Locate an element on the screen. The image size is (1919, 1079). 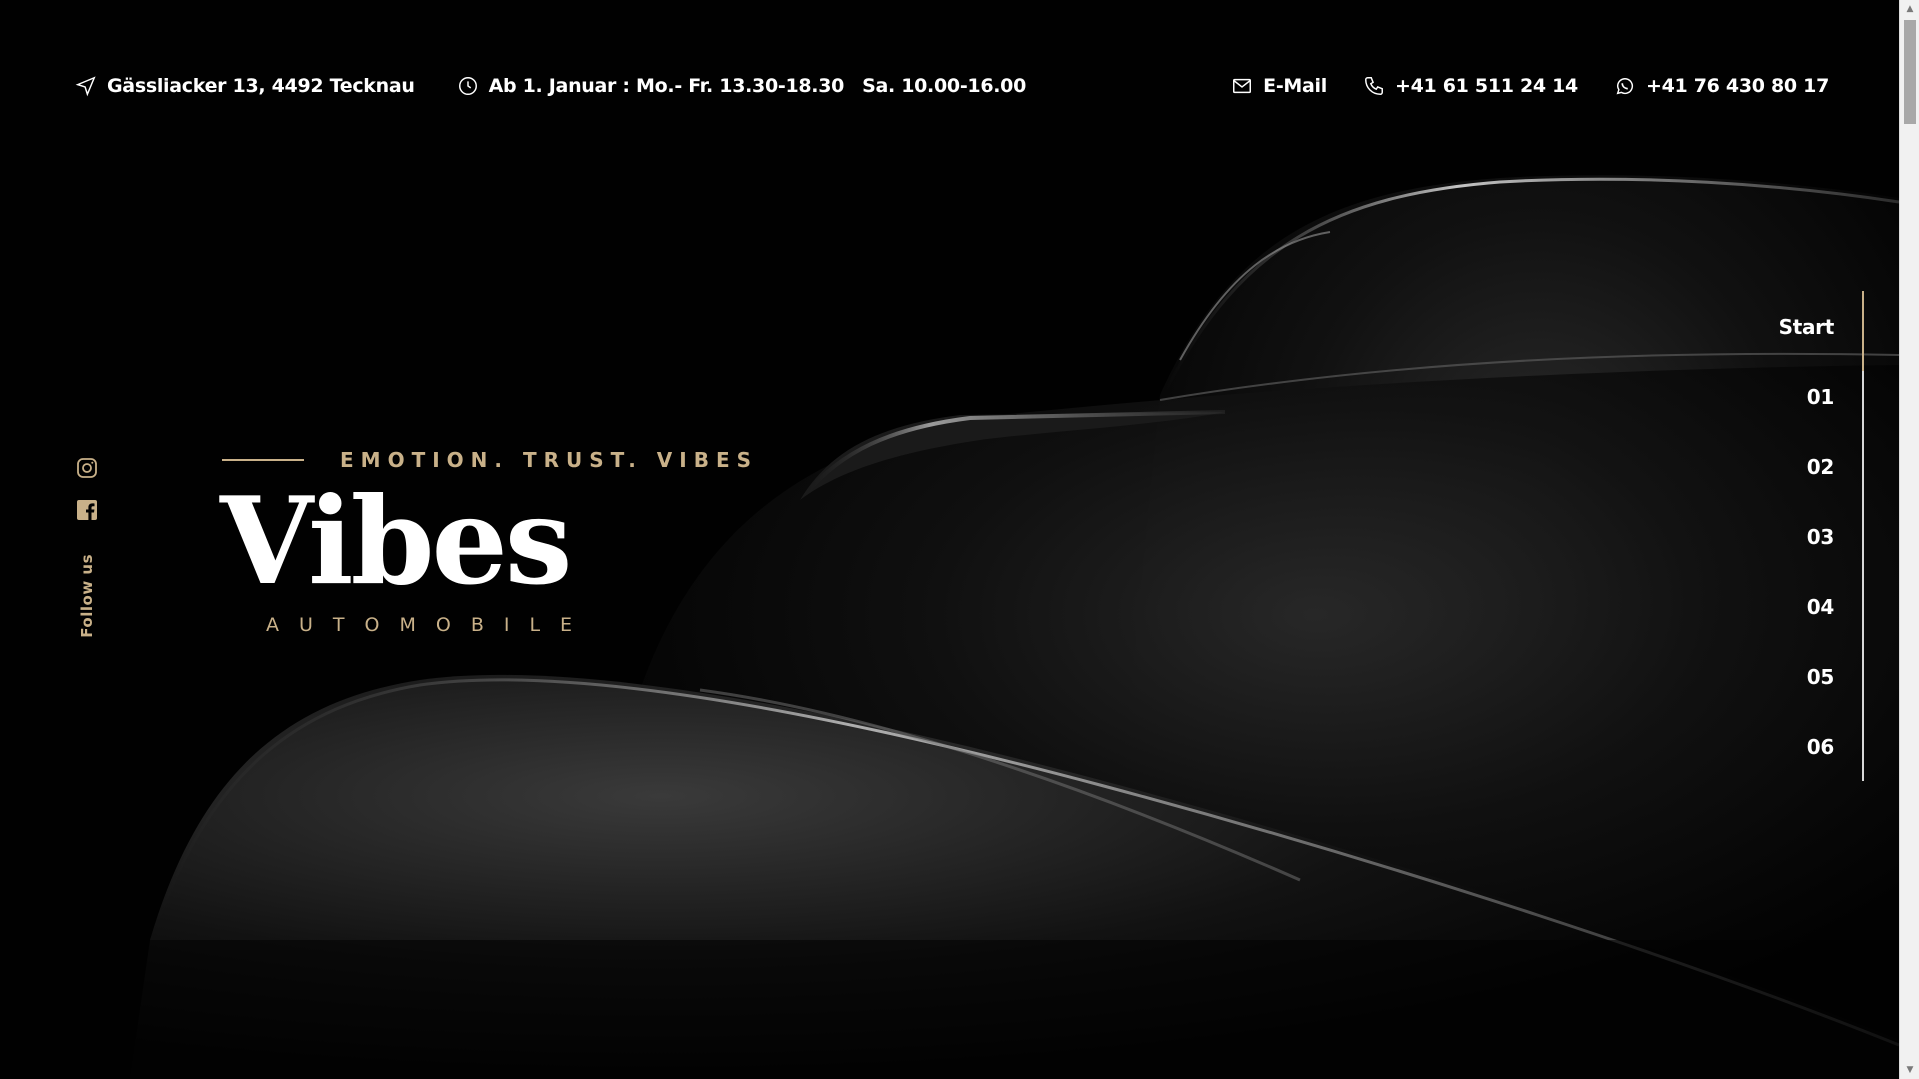
address-text: Gässliacker 13, 4492 Tecknau is located at coordinates (261, 86).